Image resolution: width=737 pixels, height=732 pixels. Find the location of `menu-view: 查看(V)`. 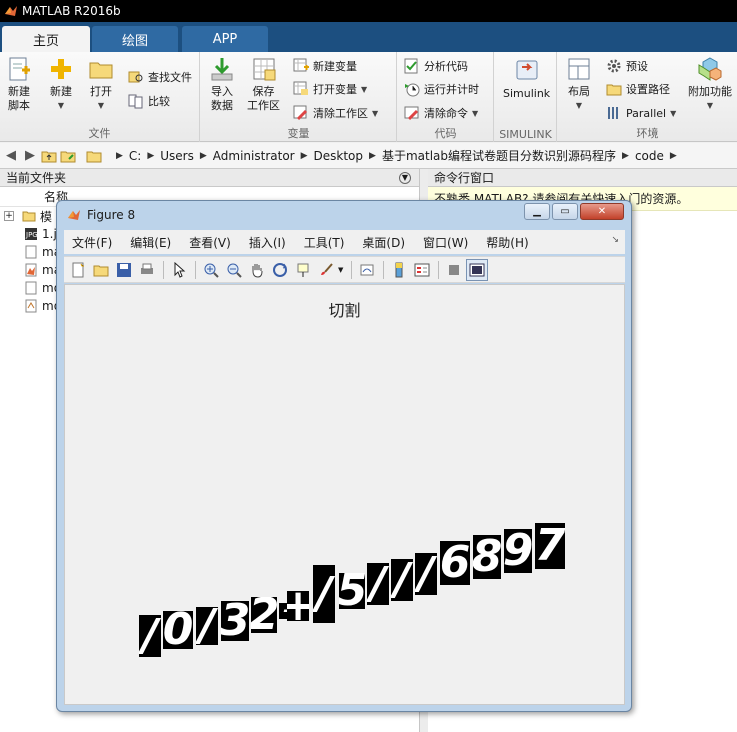

menu-view: 查看(V) is located at coordinates (210, 242).